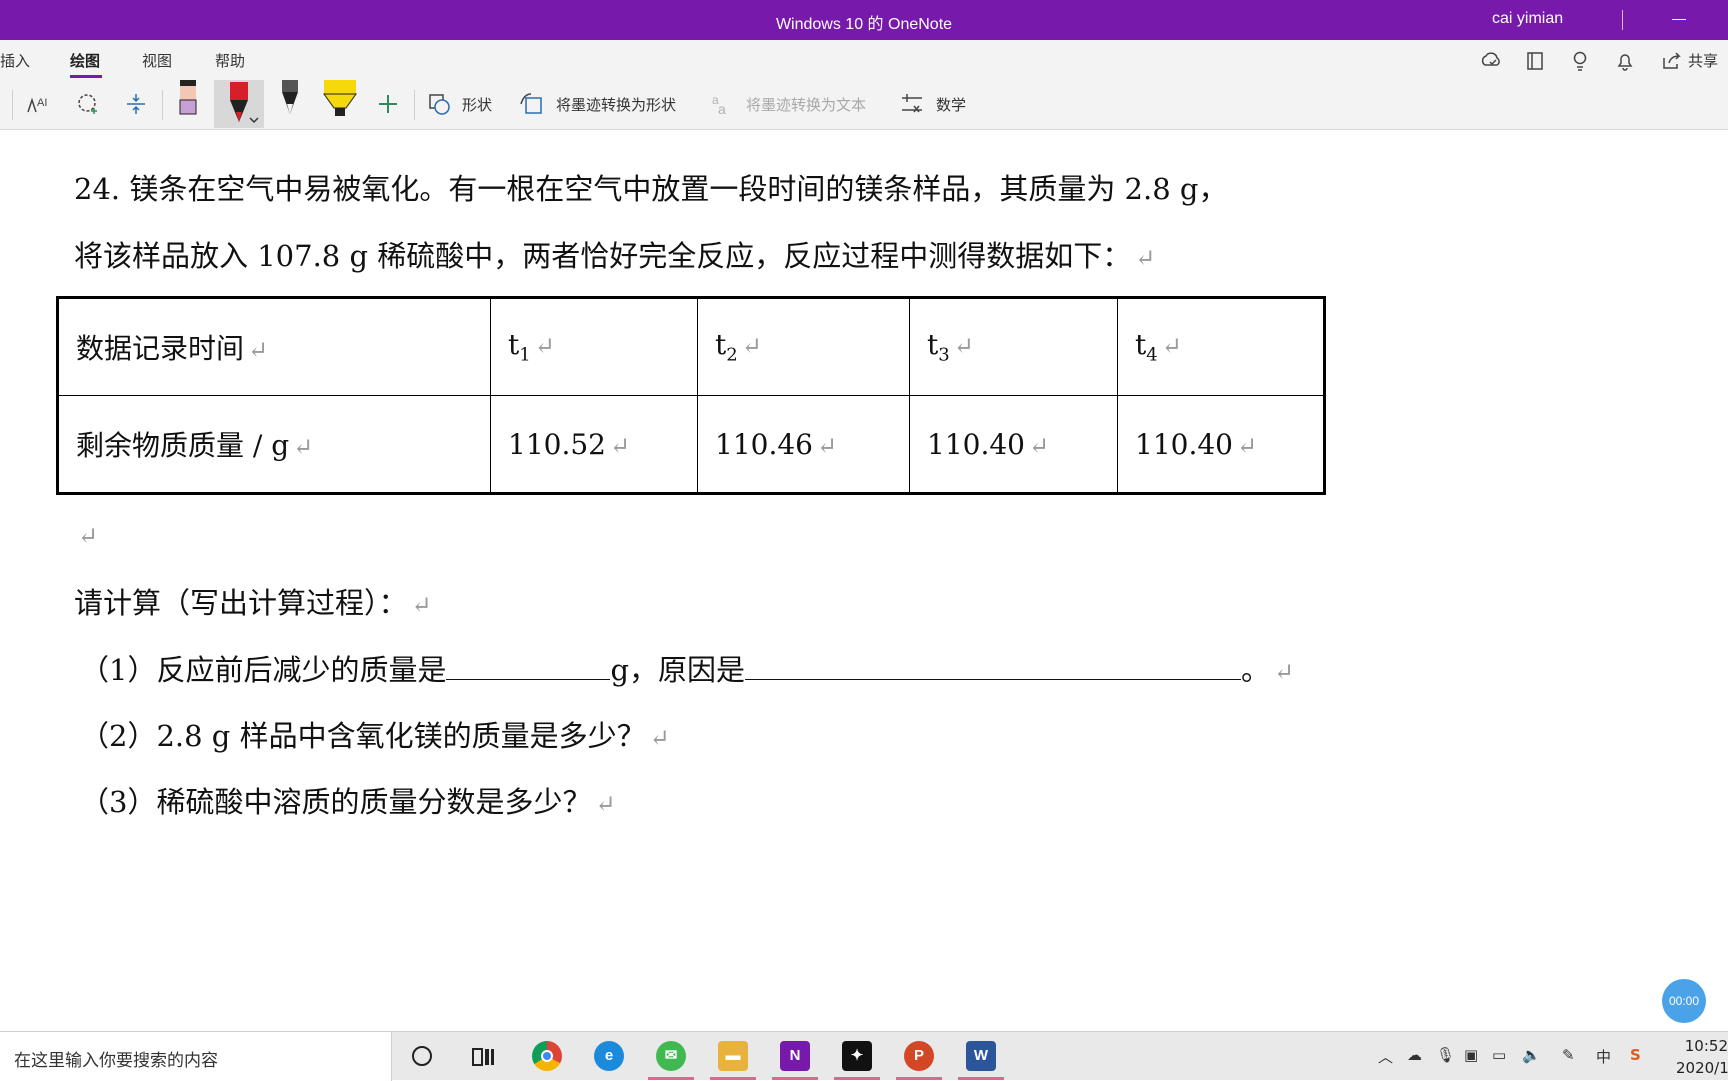 This screenshot has width=1728, height=1081. I want to click on tab-draw: 绘图, so click(85, 60).